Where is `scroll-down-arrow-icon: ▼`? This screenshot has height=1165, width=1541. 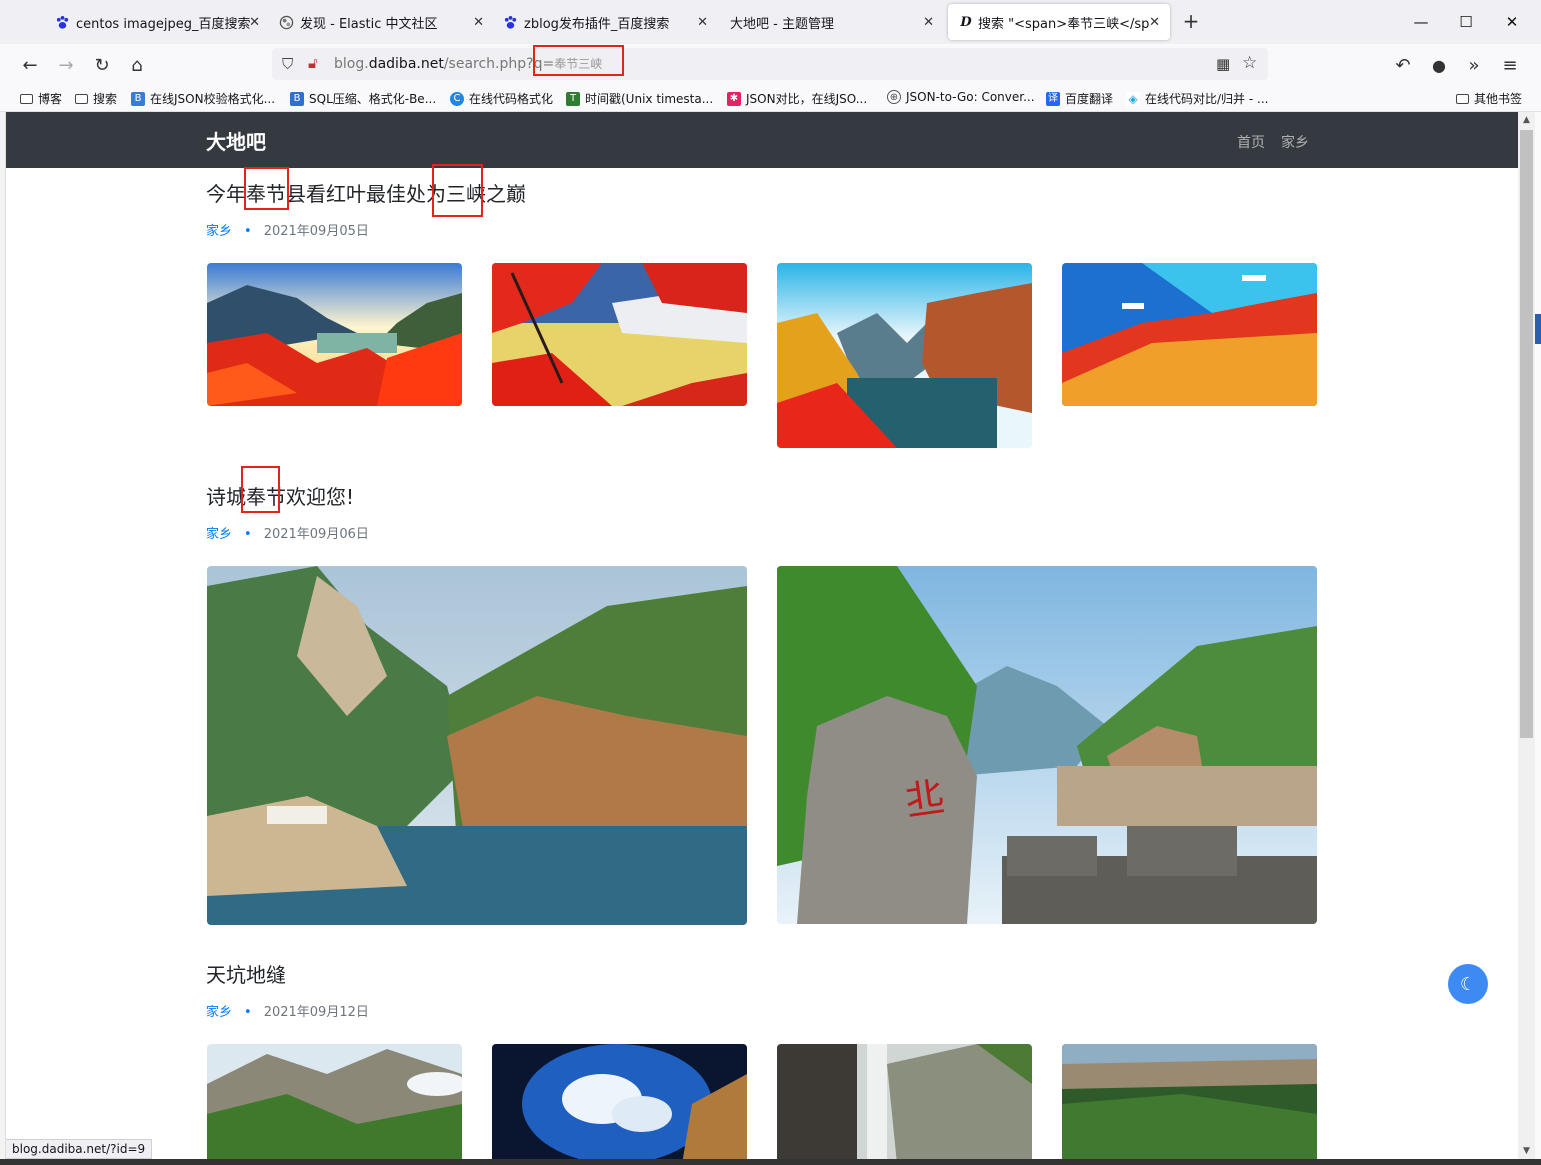 scroll-down-arrow-icon: ▼ is located at coordinates (1526, 1151).